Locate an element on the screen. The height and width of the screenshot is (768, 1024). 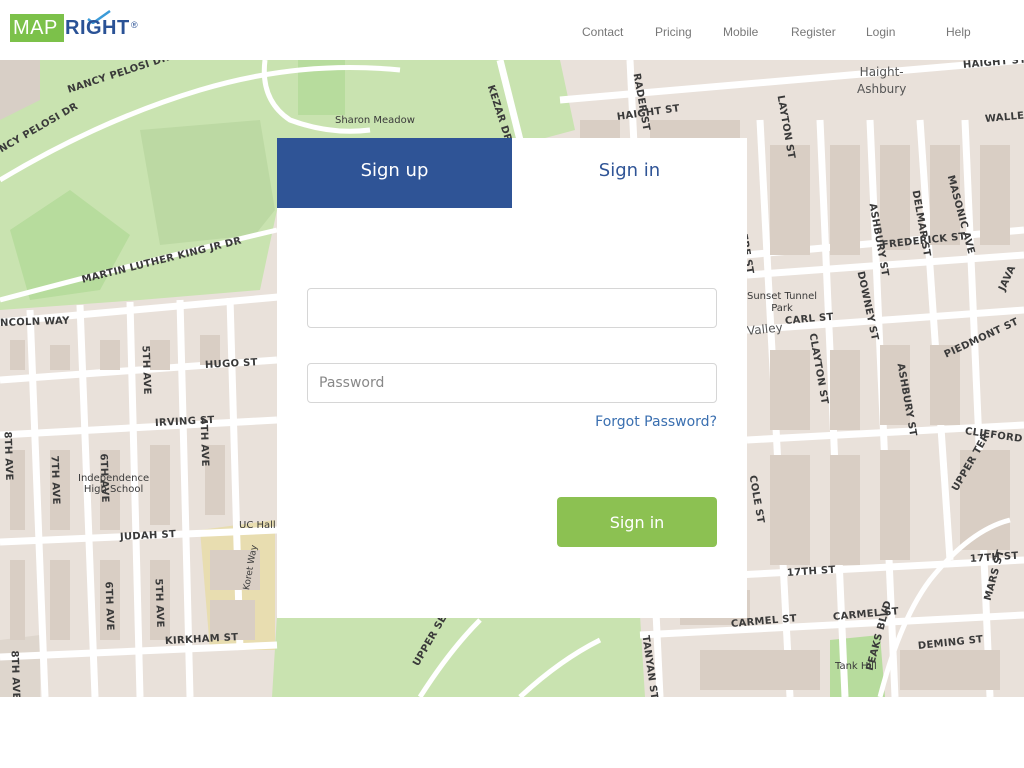
nav-contact-link: Contact is located at coordinates (602, 32).